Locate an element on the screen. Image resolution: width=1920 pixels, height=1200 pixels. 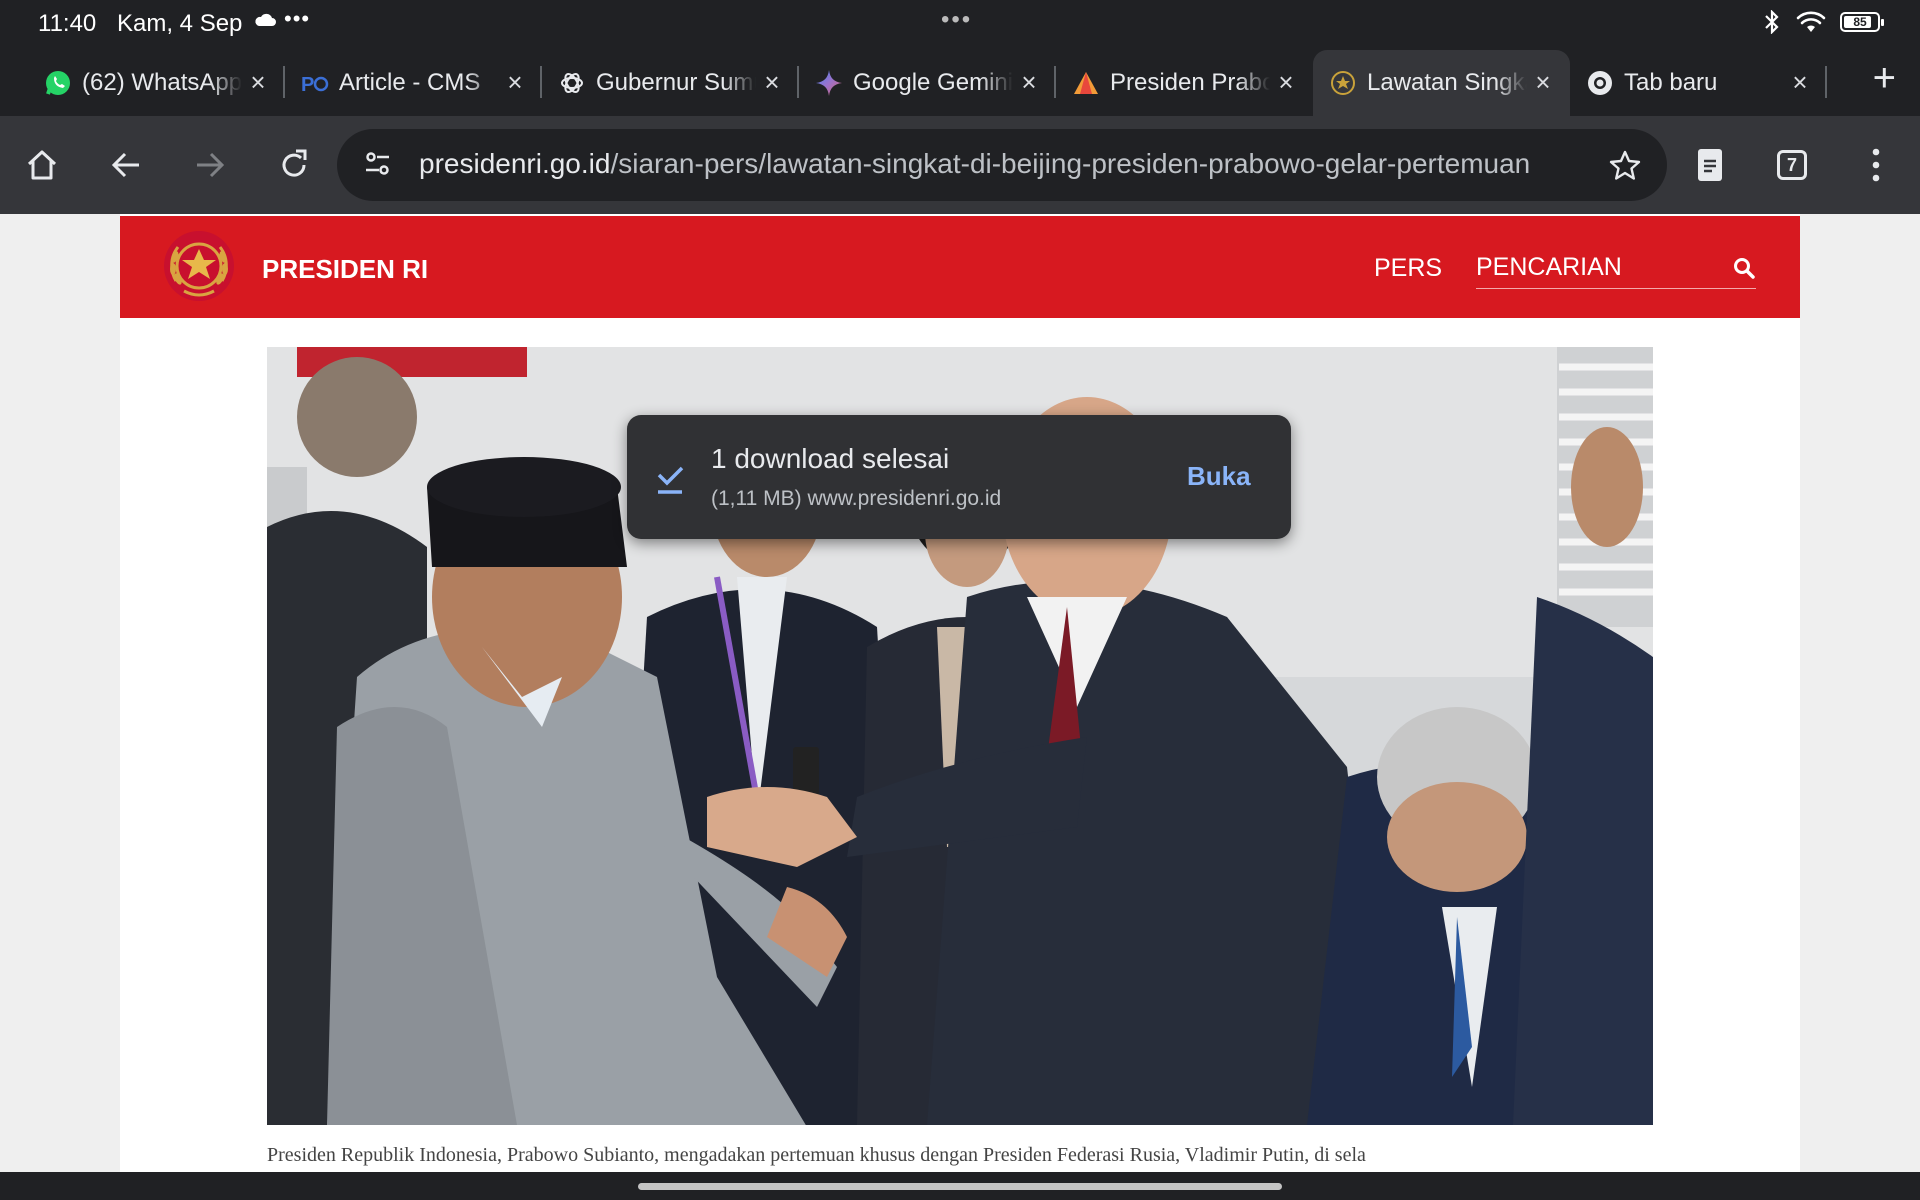
chrome-icon is located at coordinates (1600, 83).